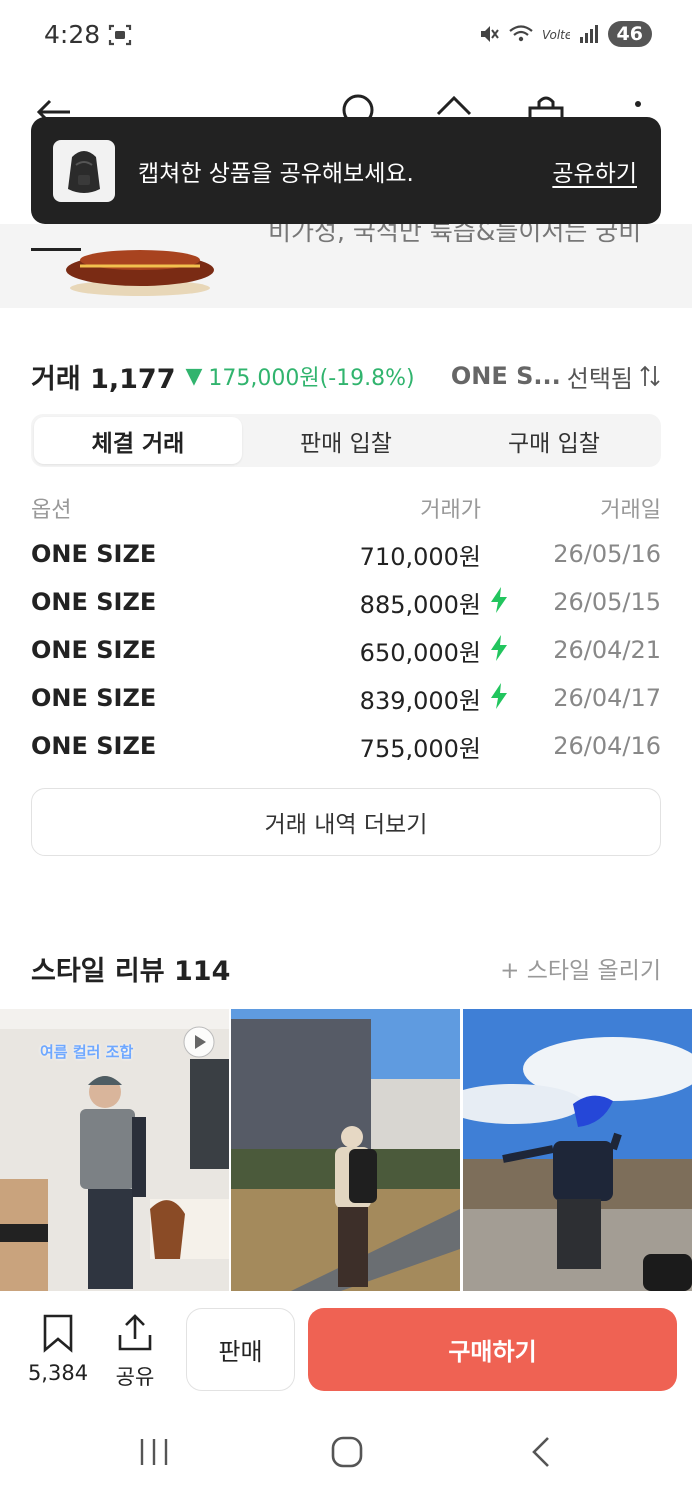  I want to click on row-price: 885,000원, so click(420, 604).